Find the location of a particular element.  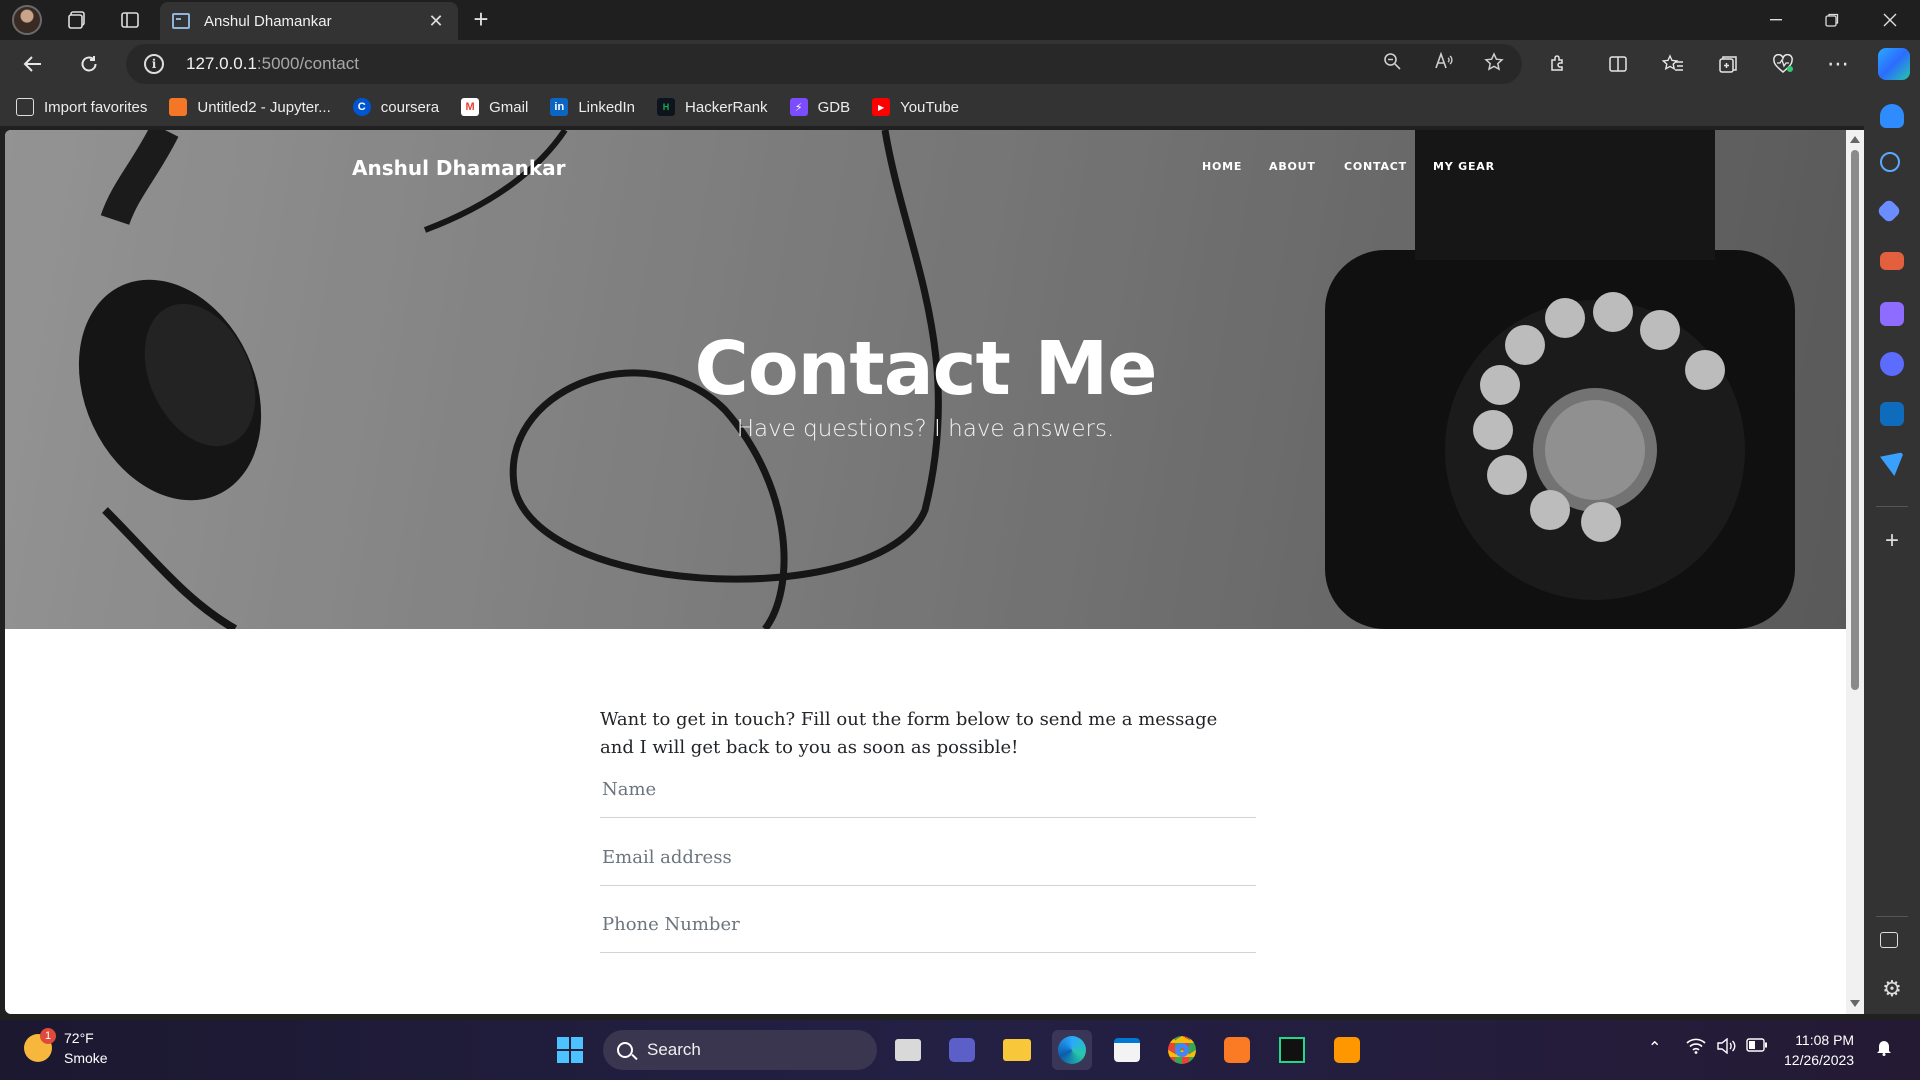

settings-gear-icon: ⚙ is located at coordinates (1892, 990).